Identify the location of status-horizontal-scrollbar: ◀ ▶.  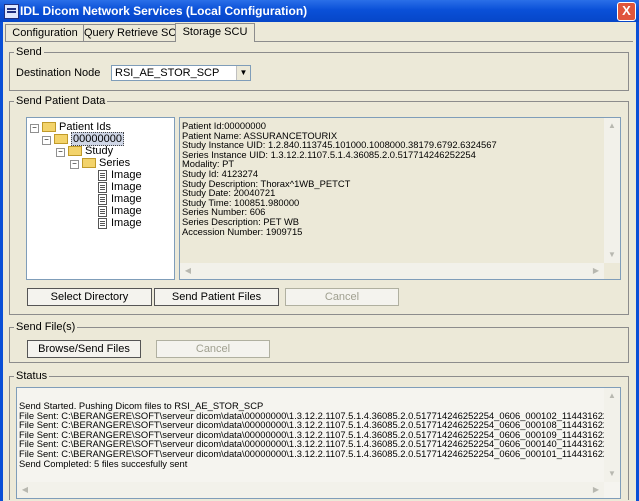
(310, 490).